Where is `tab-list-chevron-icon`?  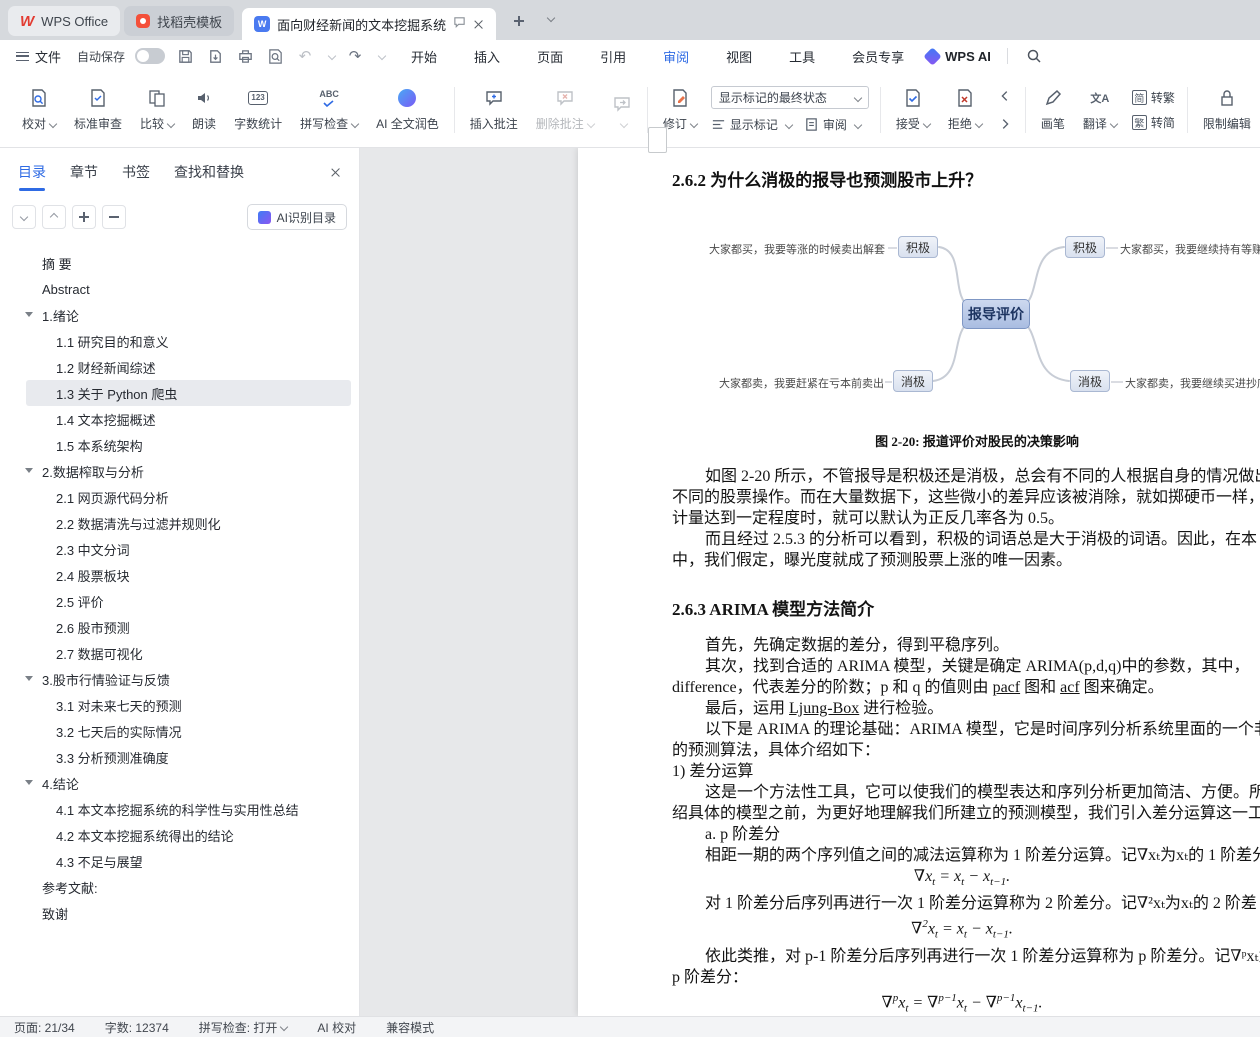 tab-list-chevron-icon is located at coordinates (550, 19).